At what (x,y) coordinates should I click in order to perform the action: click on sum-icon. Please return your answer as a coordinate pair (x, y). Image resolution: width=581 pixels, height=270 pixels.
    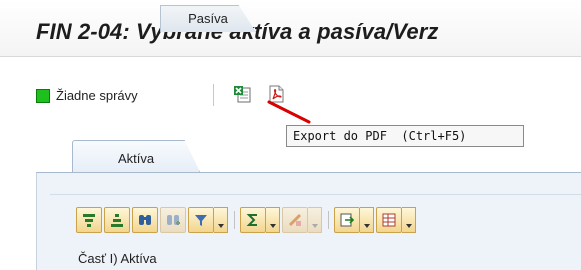
    Looking at the image, I should click on (251, 220).